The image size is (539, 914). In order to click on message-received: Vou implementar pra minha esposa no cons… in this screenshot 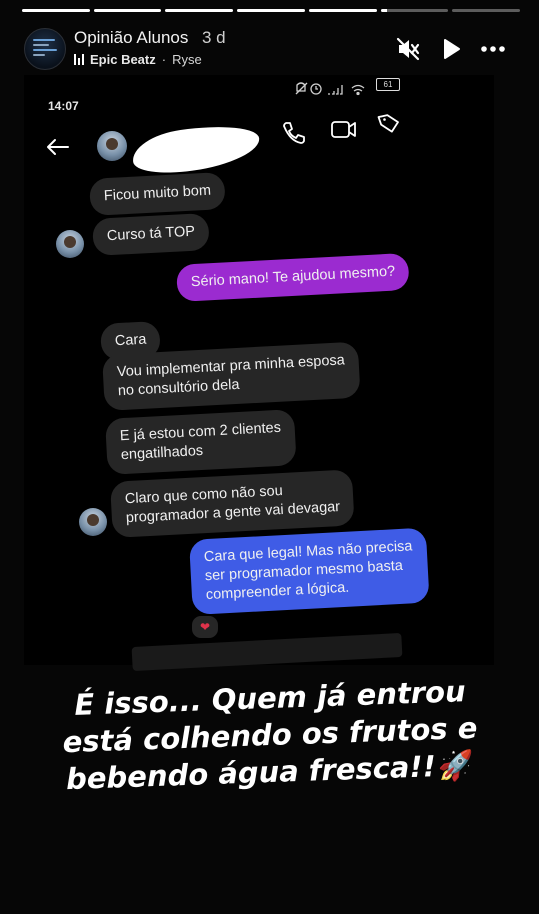, I will do `click(231, 376)`.